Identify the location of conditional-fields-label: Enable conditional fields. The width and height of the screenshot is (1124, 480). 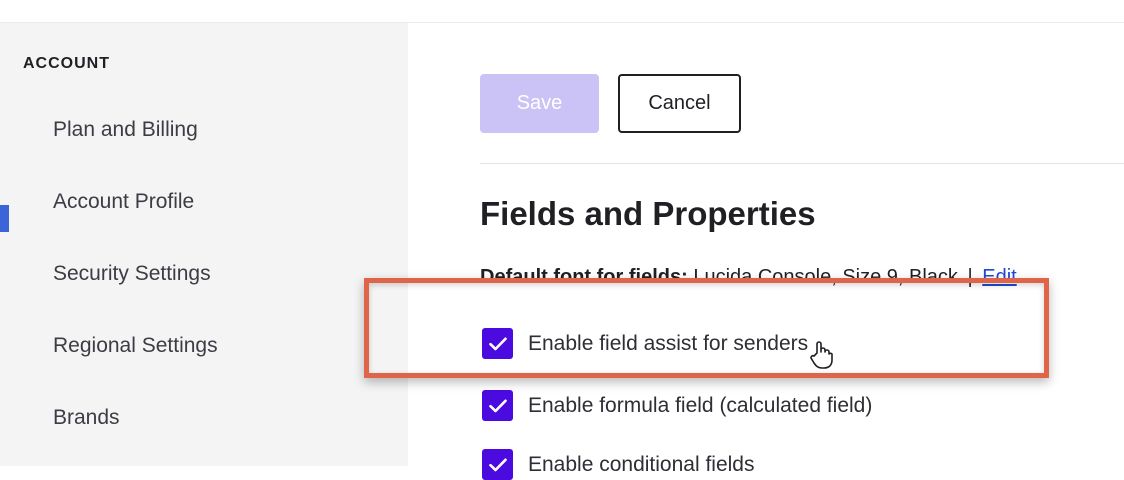
(641, 464).